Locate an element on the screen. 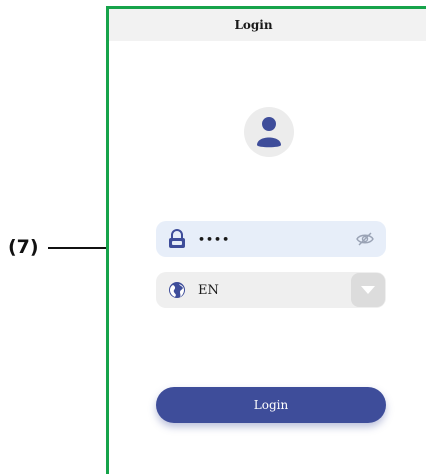 The height and width of the screenshot is (474, 426). language-value: EN is located at coordinates (208, 290).